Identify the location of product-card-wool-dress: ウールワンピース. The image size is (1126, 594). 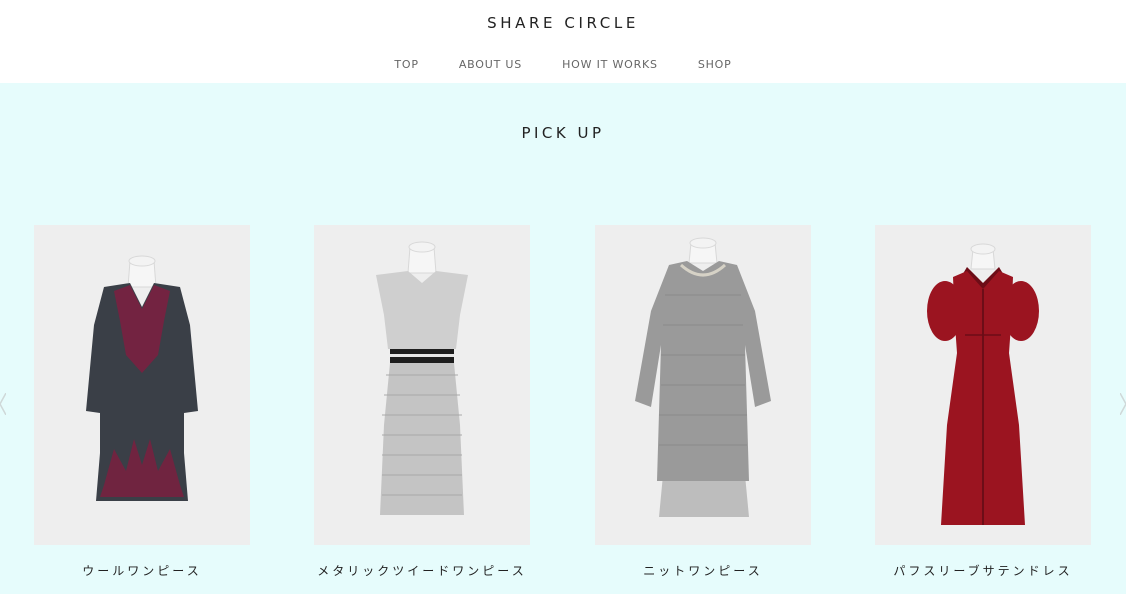
(142, 402).